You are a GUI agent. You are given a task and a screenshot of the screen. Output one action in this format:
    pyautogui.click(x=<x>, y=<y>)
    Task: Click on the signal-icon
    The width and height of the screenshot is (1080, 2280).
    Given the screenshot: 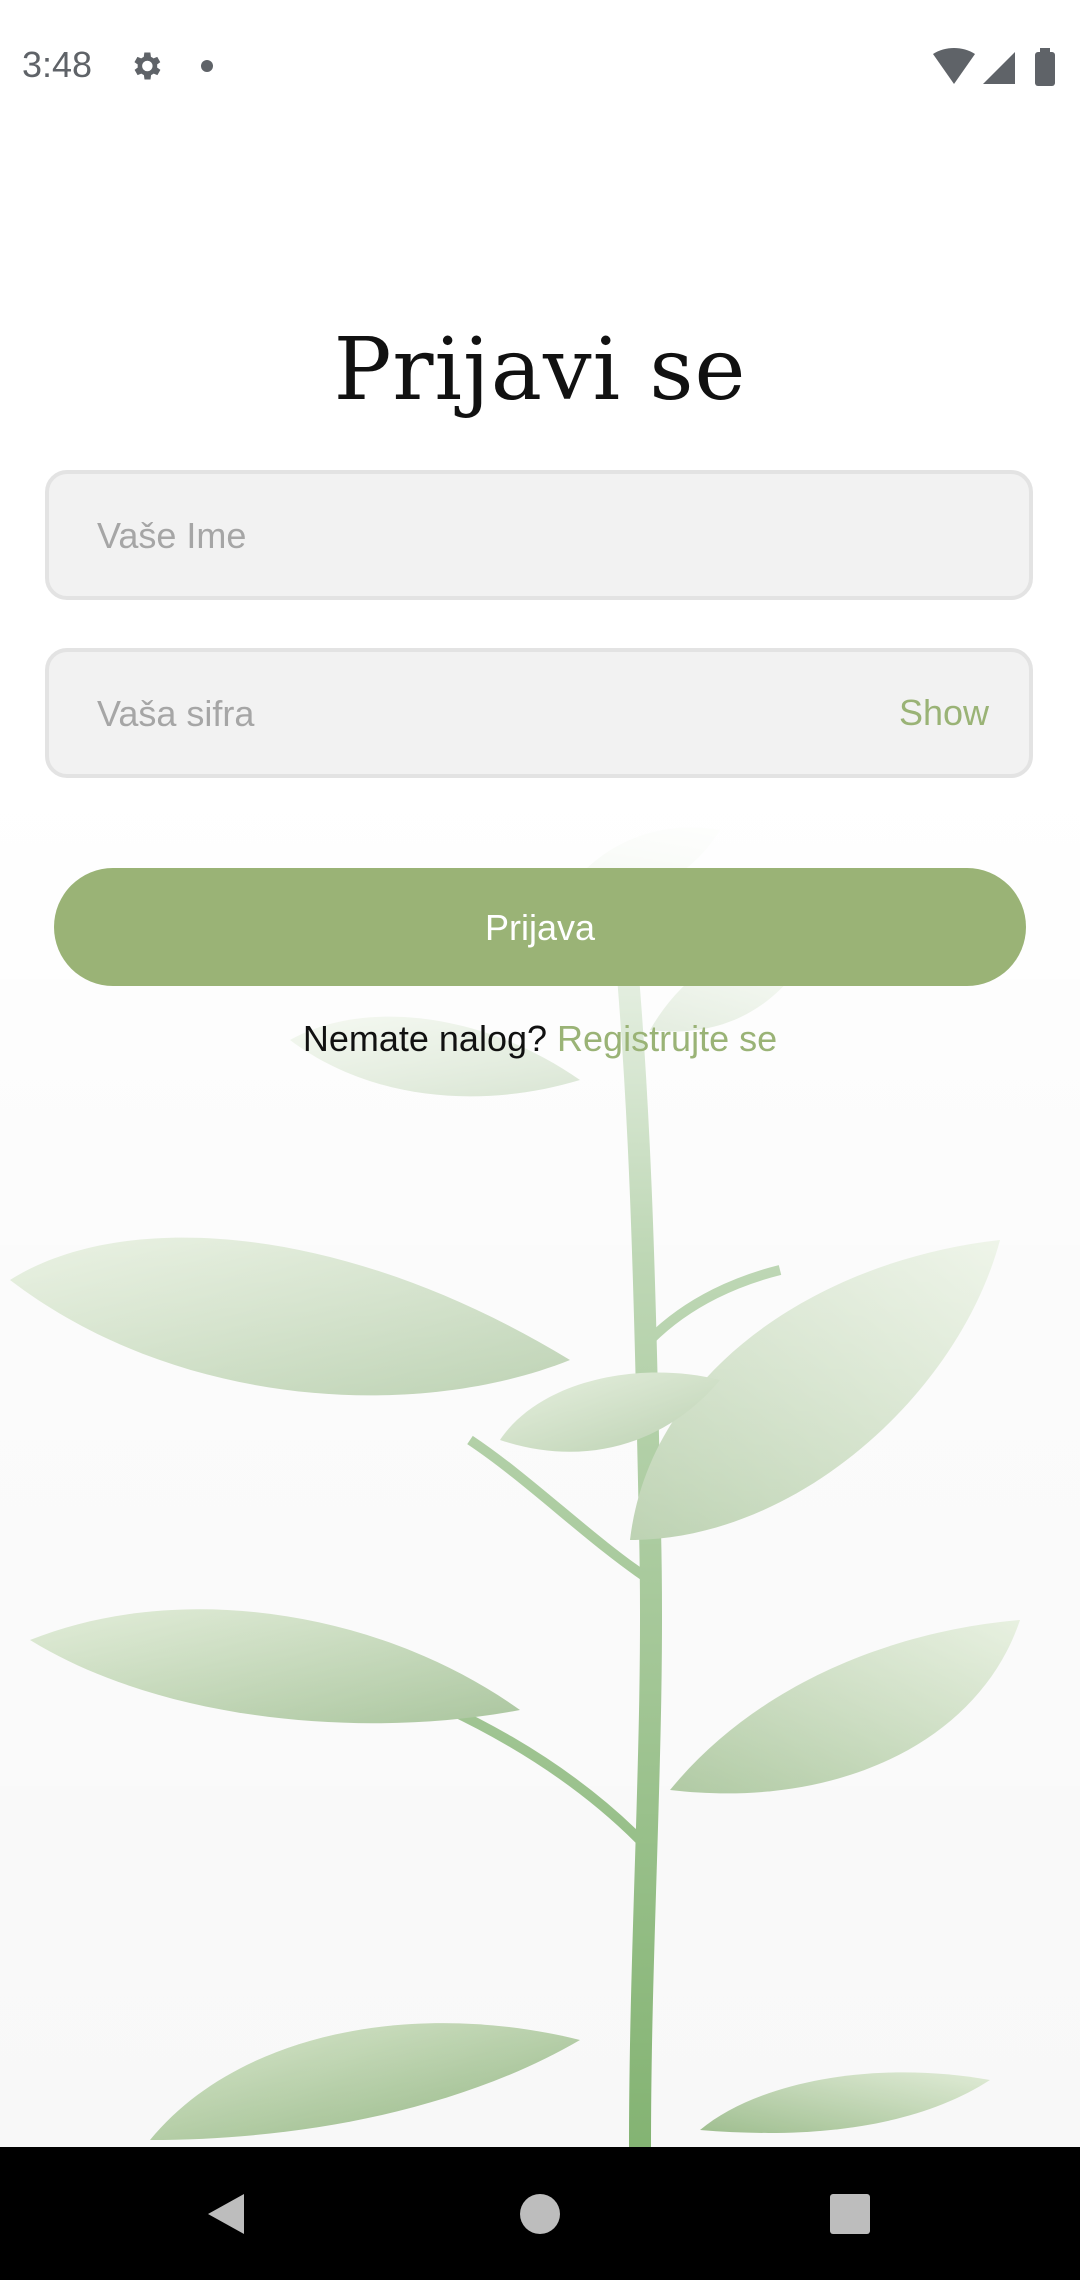 What is the action you would take?
    pyautogui.click(x=999, y=68)
    